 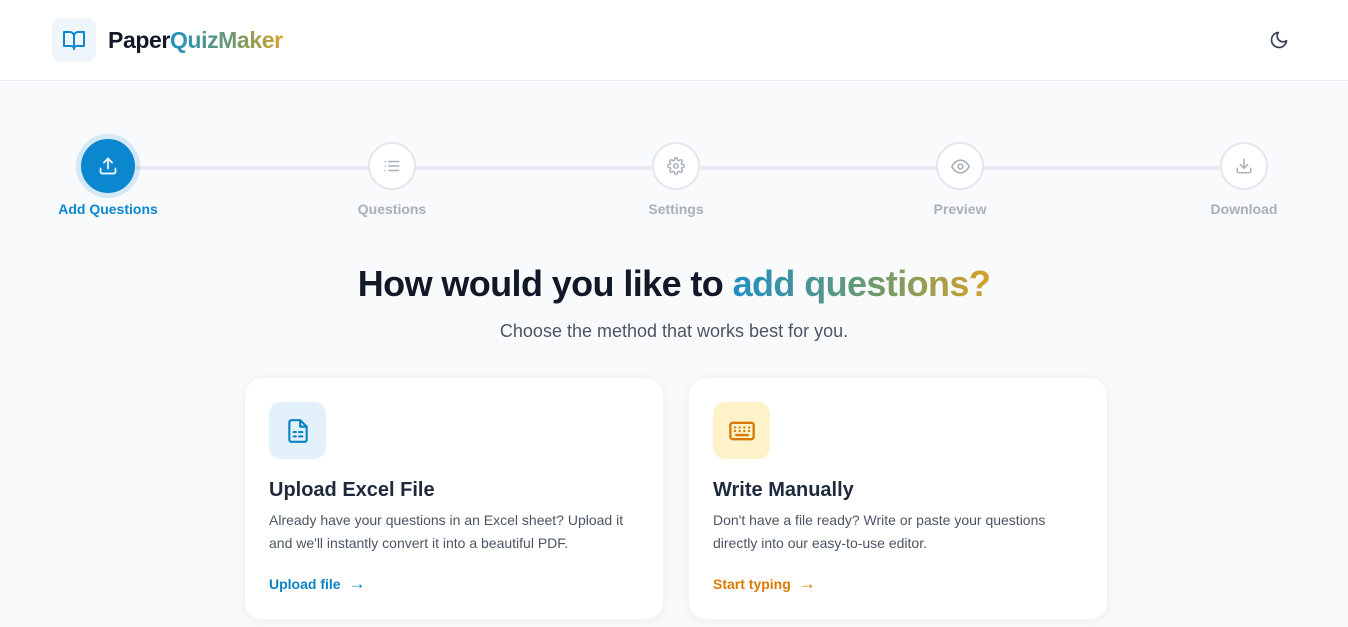 I want to click on start-typing-link-label: Start typing, so click(x=752, y=584).